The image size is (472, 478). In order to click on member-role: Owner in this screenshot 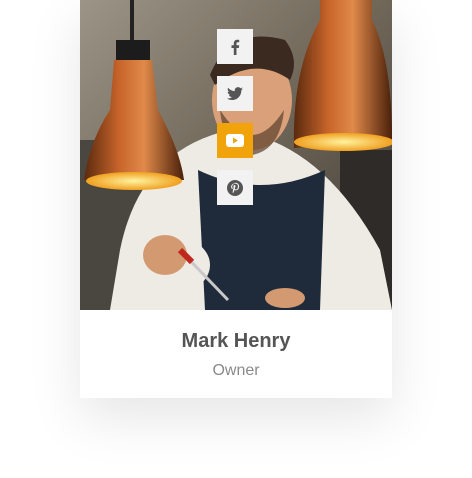, I will do `click(236, 370)`.